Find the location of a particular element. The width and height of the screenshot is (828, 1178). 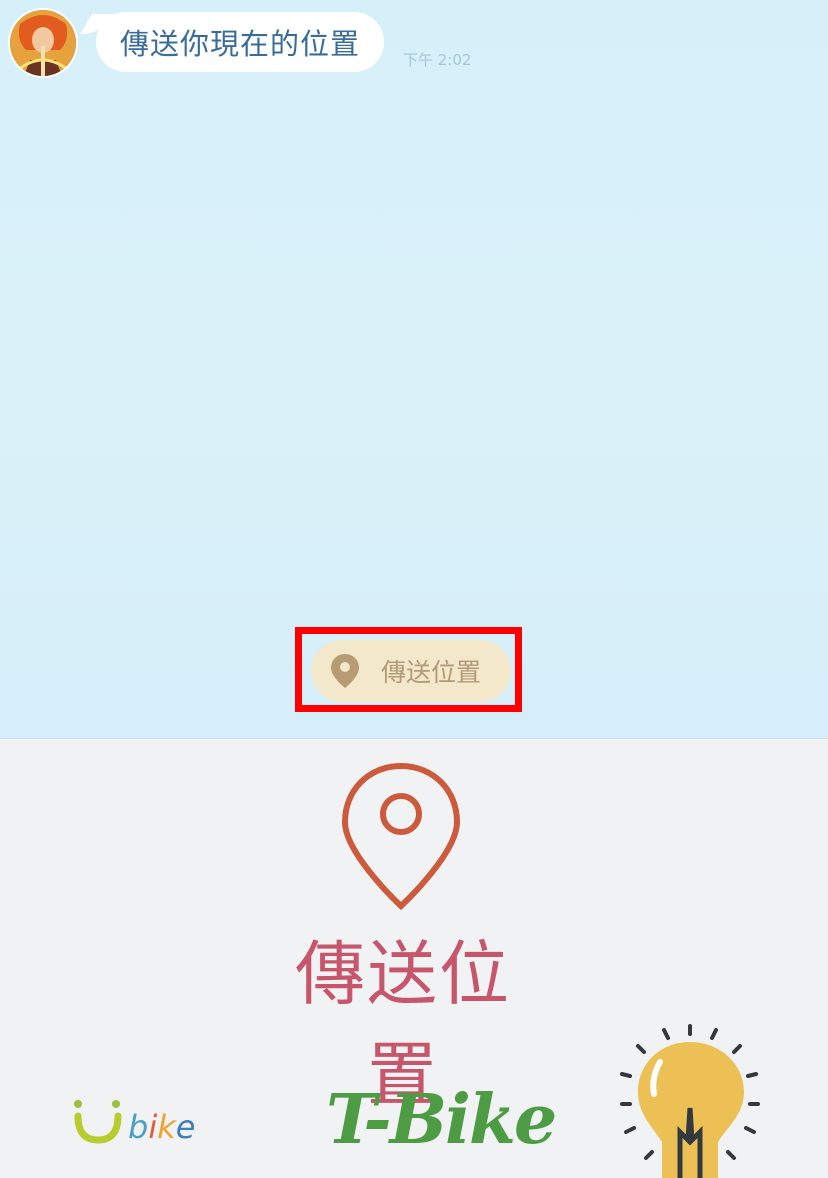

tbike-logo: T-Bike is located at coordinates (441, 1120).